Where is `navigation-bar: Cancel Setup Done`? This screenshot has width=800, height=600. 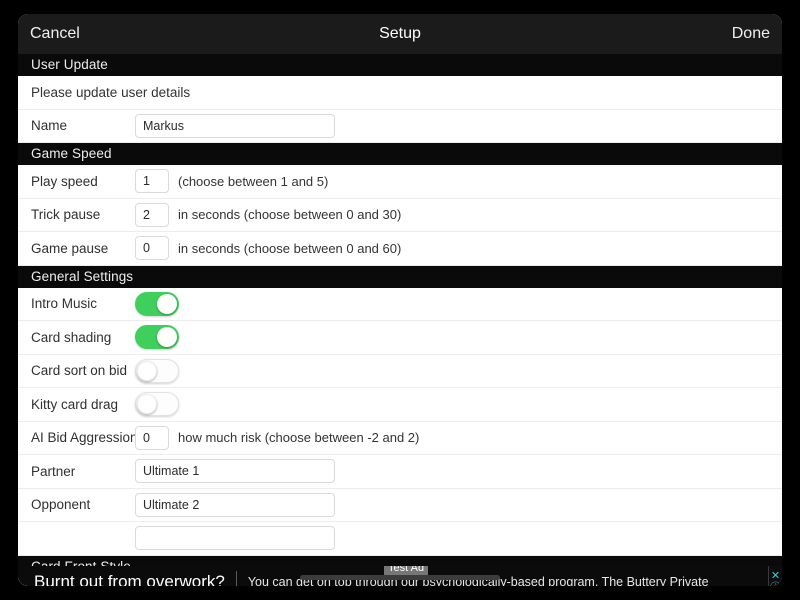
navigation-bar: Cancel Setup Done is located at coordinates (400, 34).